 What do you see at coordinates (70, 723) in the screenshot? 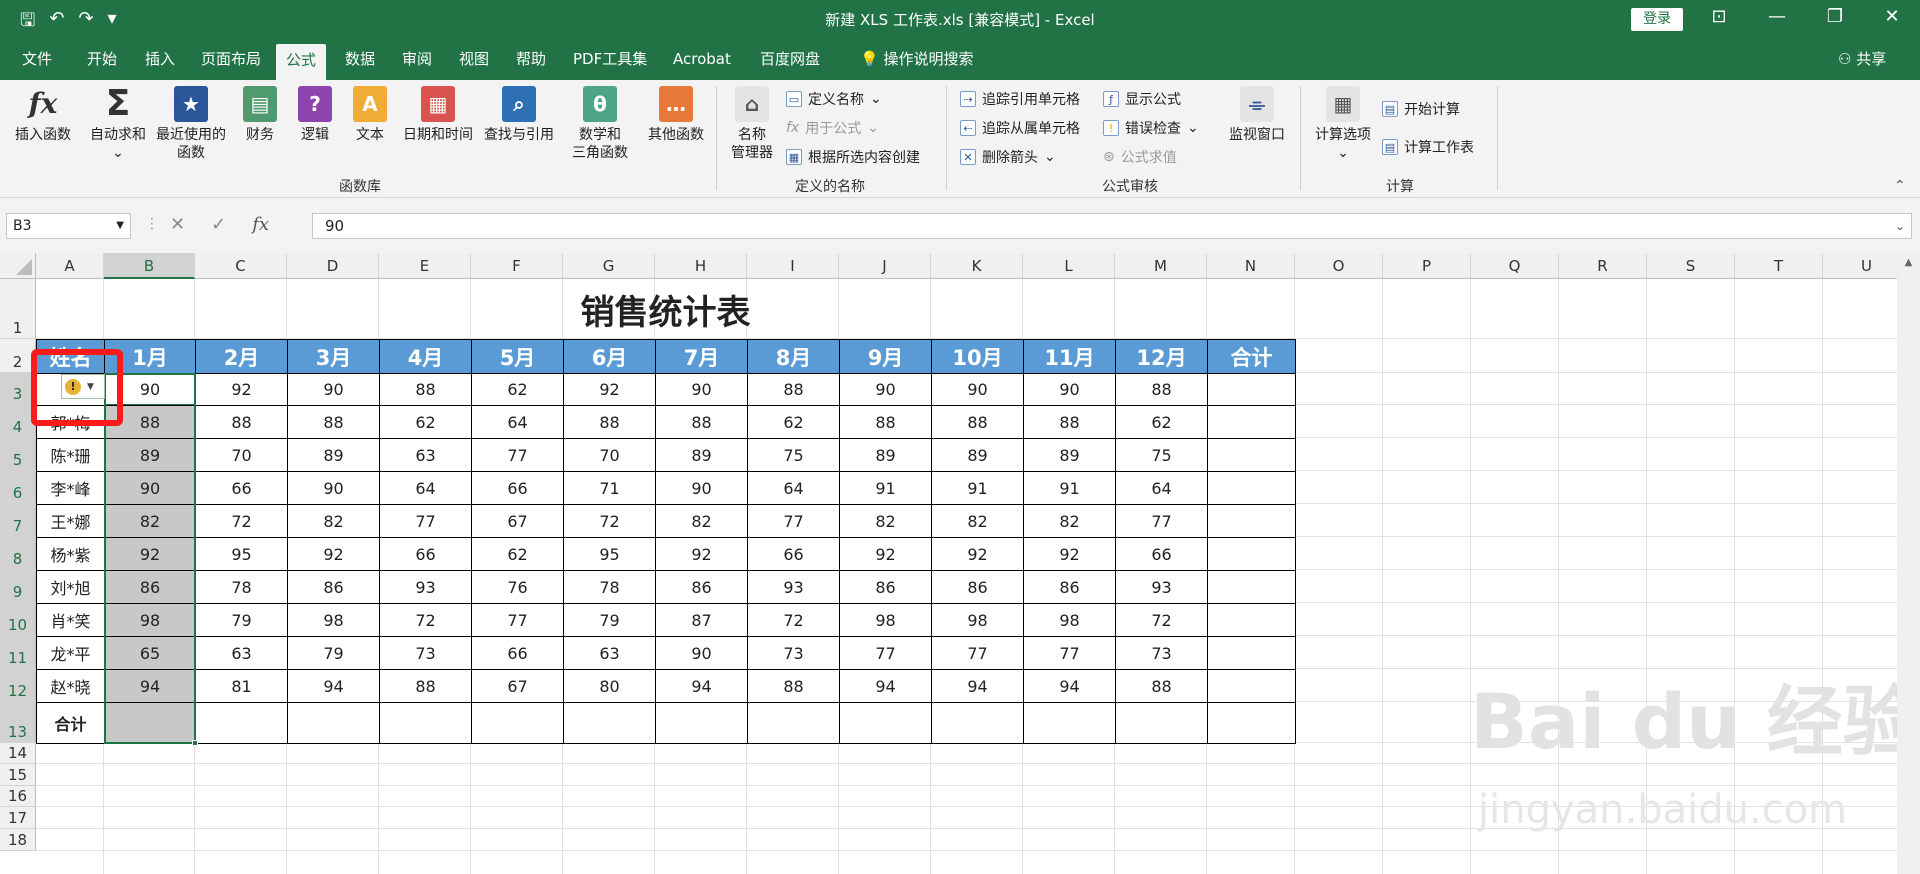
I see `total-label-cell: 合计` at bounding box center [70, 723].